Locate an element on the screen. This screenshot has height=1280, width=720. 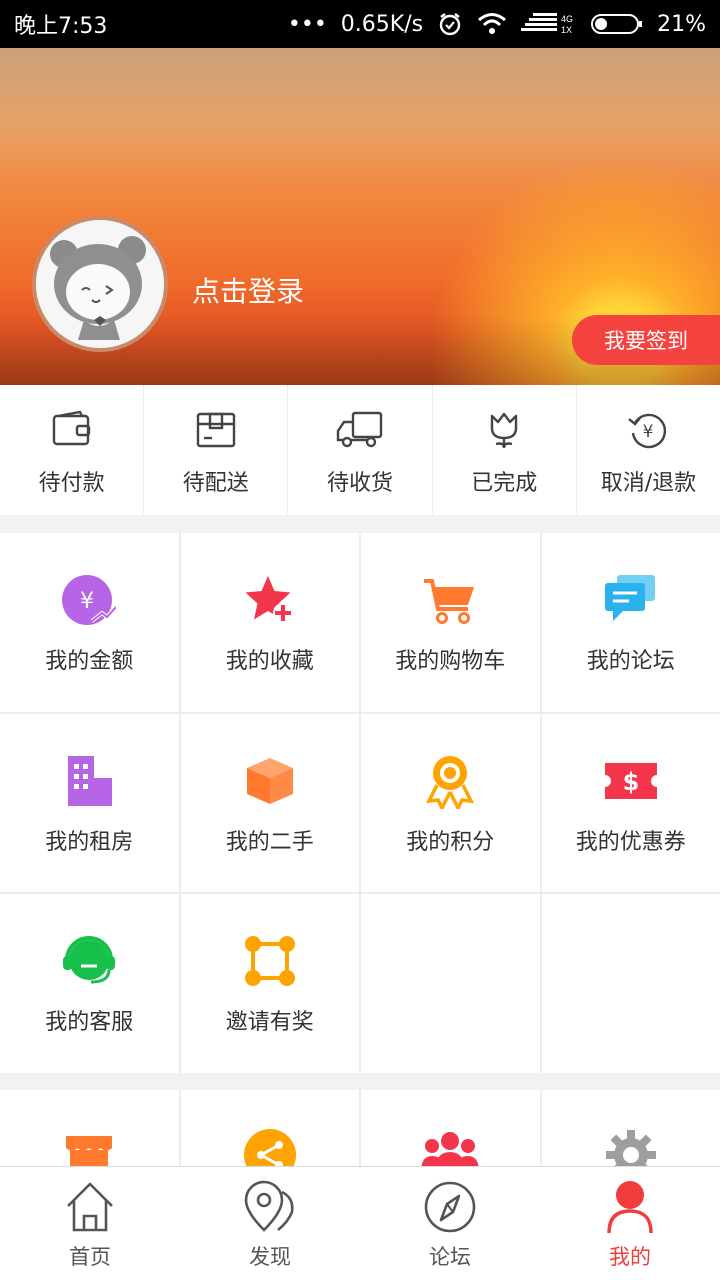
status-bar: 晚上7:53 ••• 0.65K/s 4G 1X 21% is located at coordinates (360, 24).